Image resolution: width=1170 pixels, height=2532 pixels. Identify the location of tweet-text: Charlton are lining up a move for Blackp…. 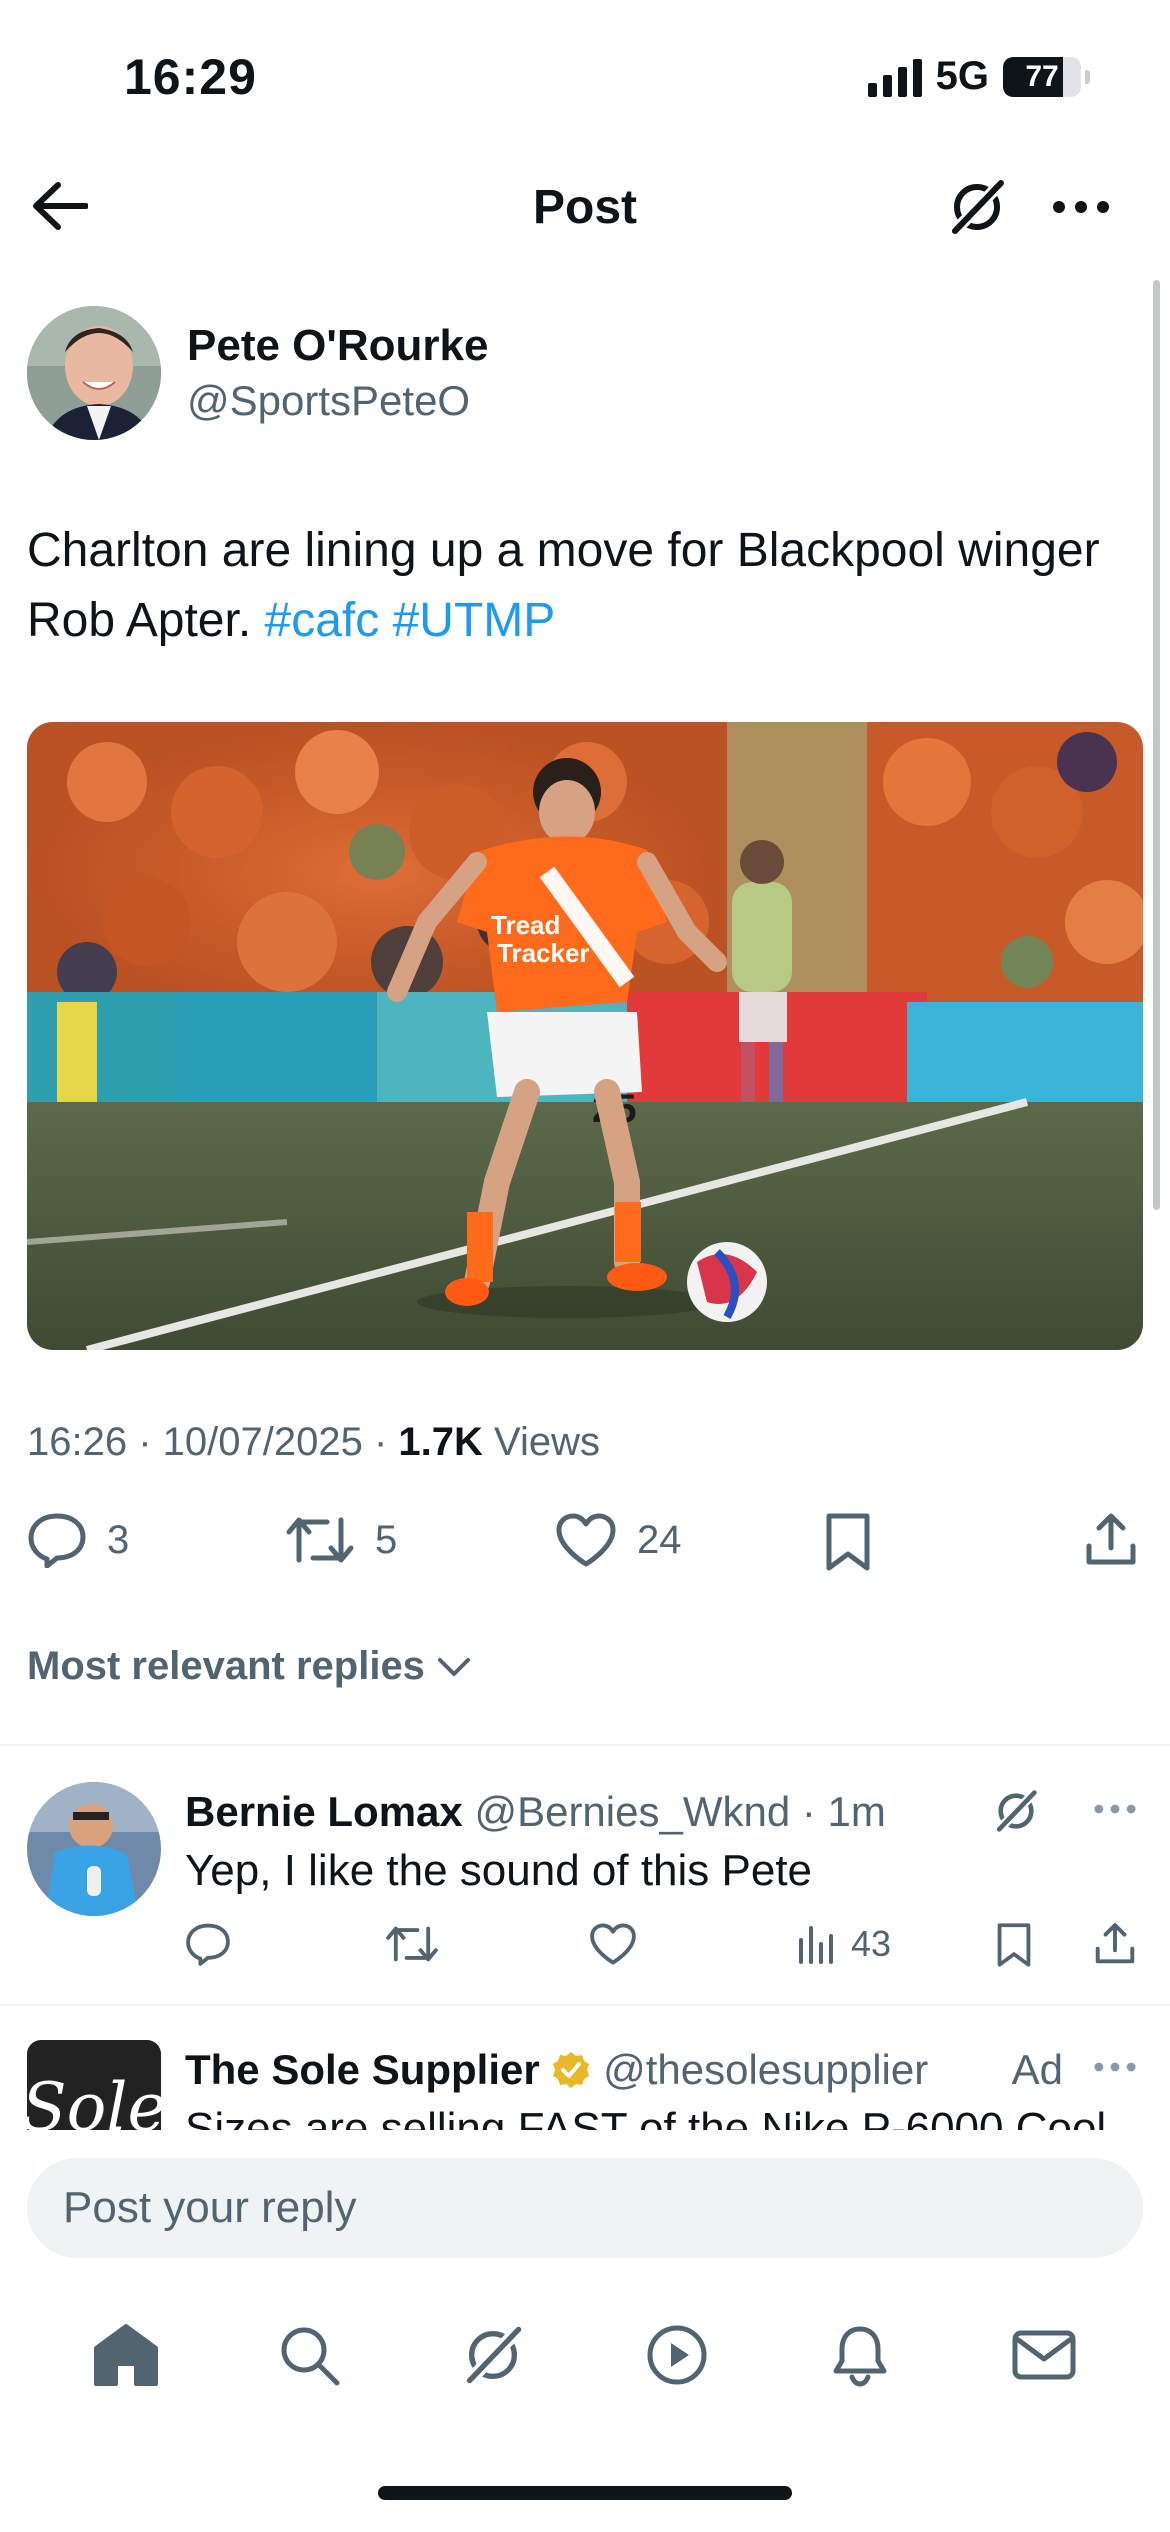
(582, 586).